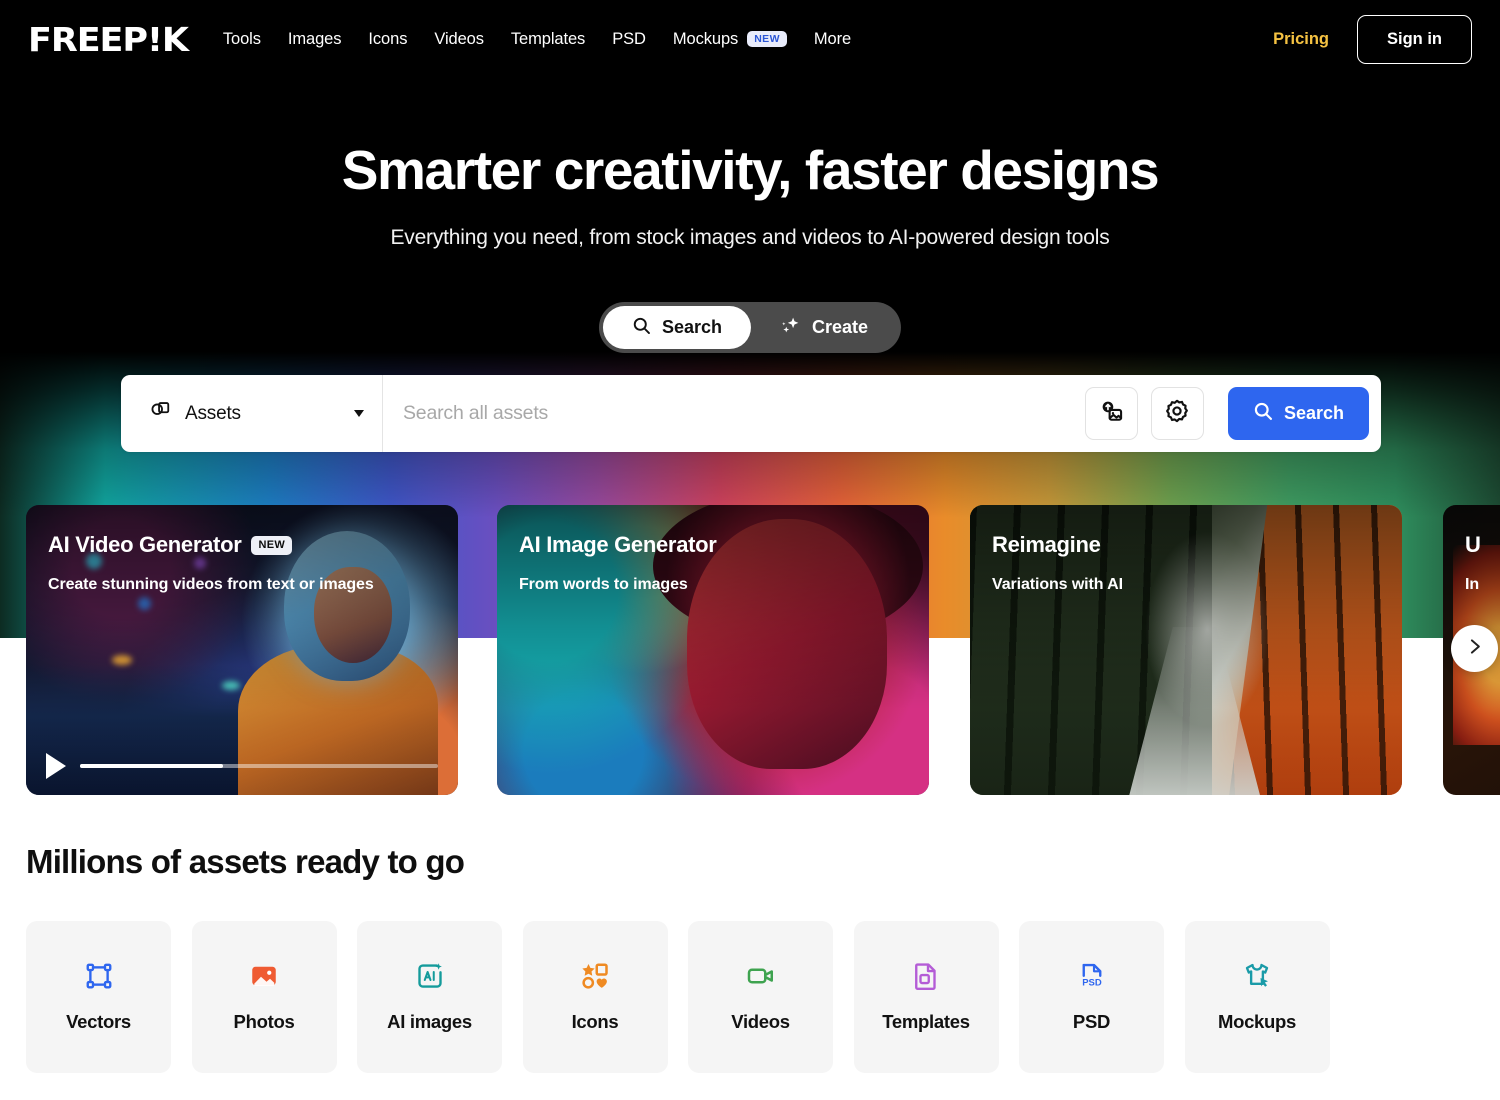  I want to click on tile-label: AI images, so click(429, 1021).